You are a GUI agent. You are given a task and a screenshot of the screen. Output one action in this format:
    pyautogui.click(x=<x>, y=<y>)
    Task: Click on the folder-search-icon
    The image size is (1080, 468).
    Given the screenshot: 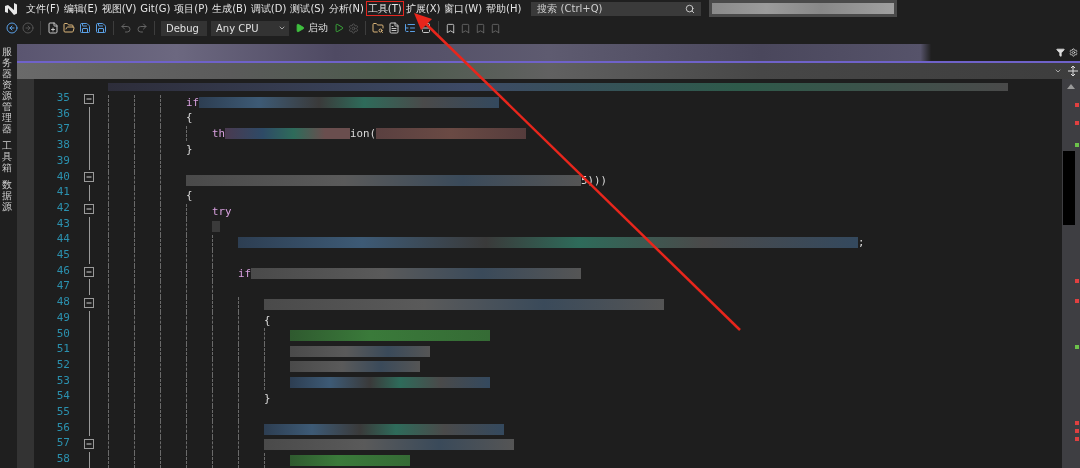 What is the action you would take?
    pyautogui.click(x=378, y=28)
    